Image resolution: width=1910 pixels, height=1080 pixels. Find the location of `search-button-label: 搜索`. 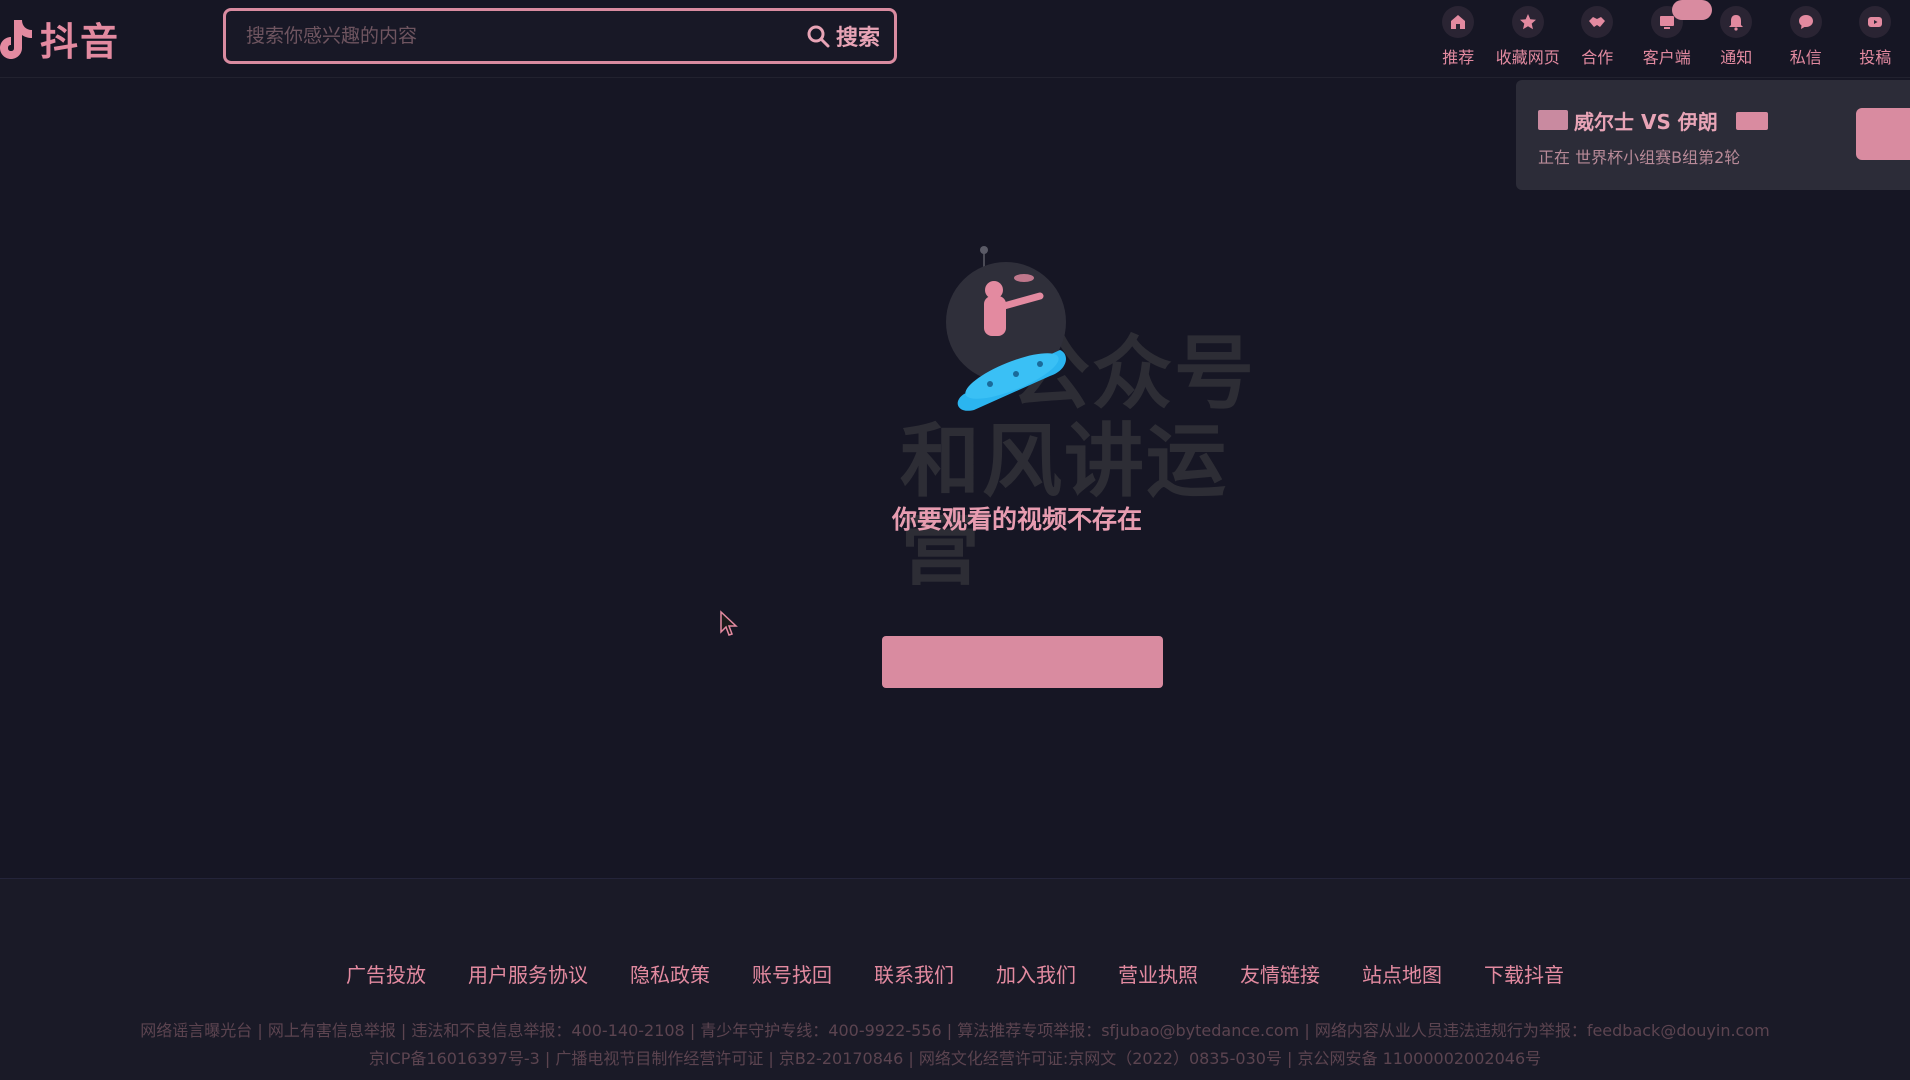

search-button-label: 搜索 is located at coordinates (857, 38).